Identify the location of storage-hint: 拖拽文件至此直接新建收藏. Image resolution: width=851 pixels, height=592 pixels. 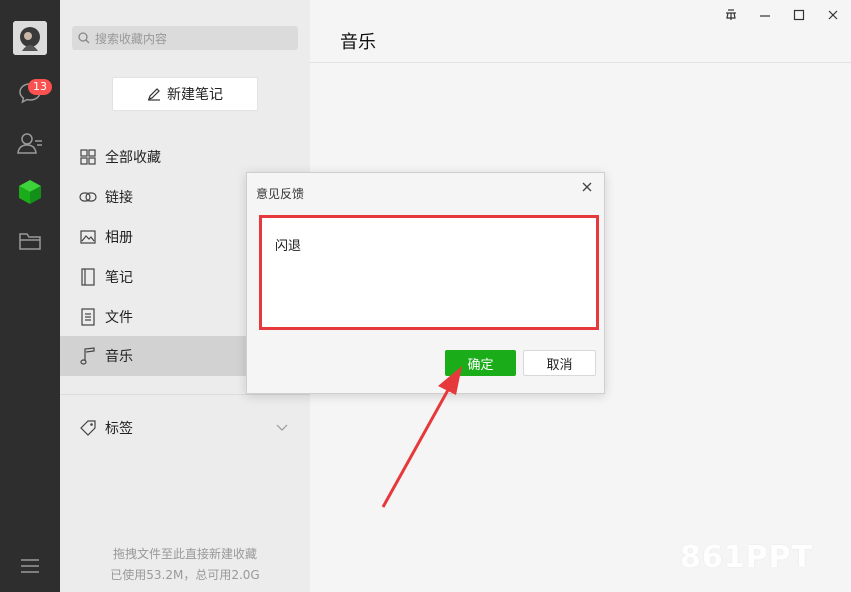
(184, 554).